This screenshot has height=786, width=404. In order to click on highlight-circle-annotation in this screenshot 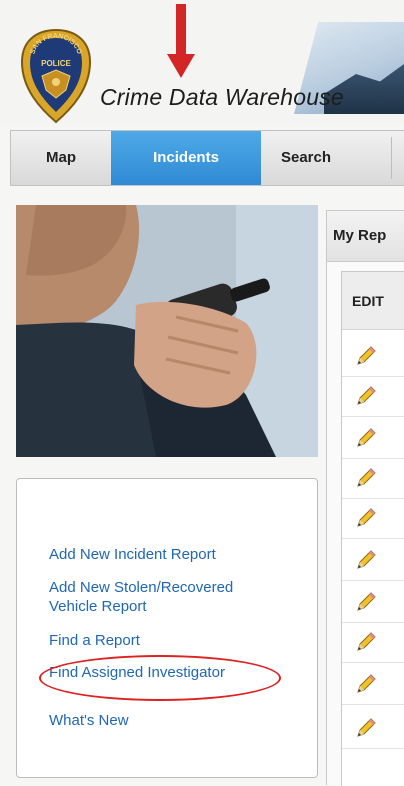, I will do `click(160, 678)`.